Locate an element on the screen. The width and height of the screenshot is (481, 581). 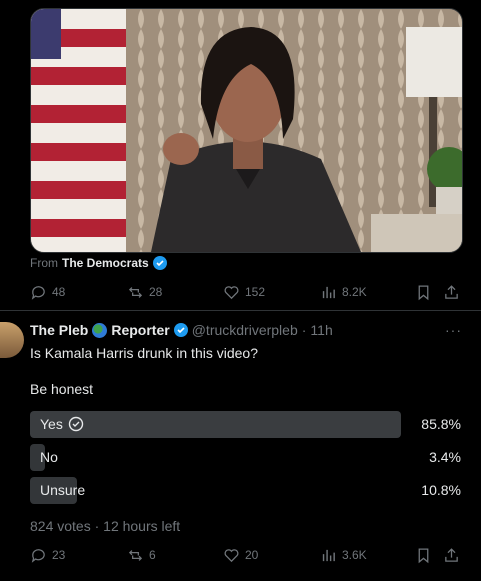
reply-count: 48 is located at coordinates (59, 292).